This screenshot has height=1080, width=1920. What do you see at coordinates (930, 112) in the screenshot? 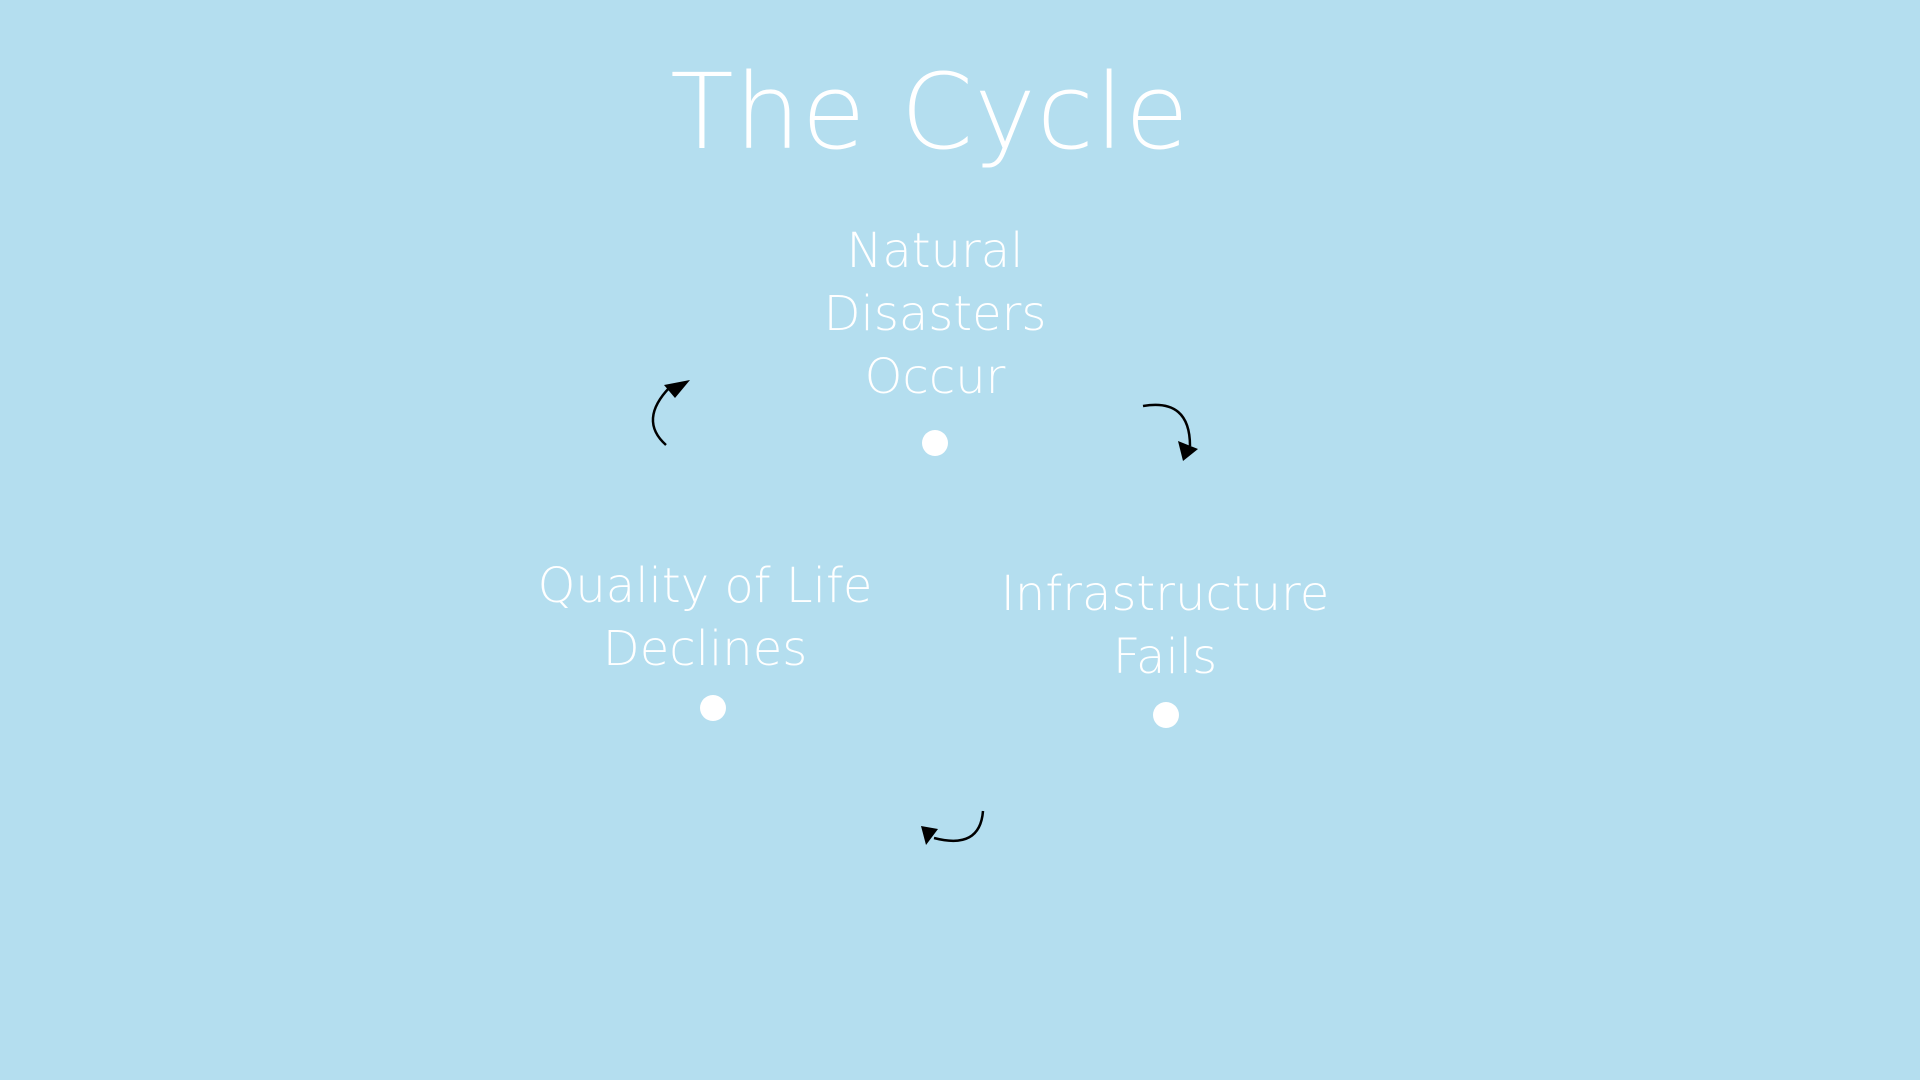
I see `slide-title: The Cycle` at bounding box center [930, 112].